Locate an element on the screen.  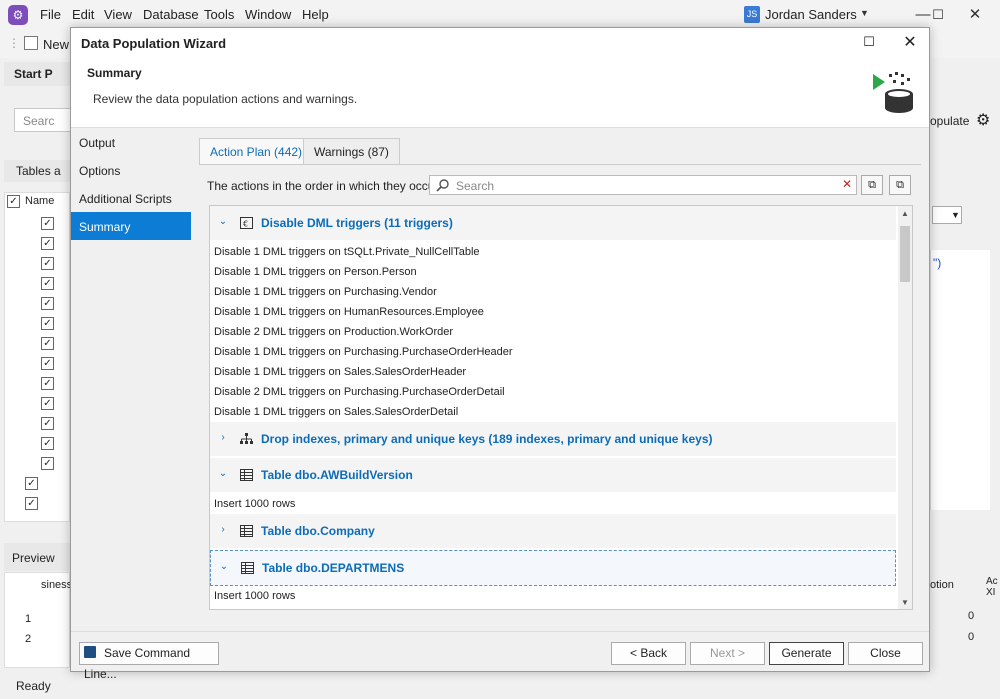
code-fragment: ") is located at coordinates (937, 263).